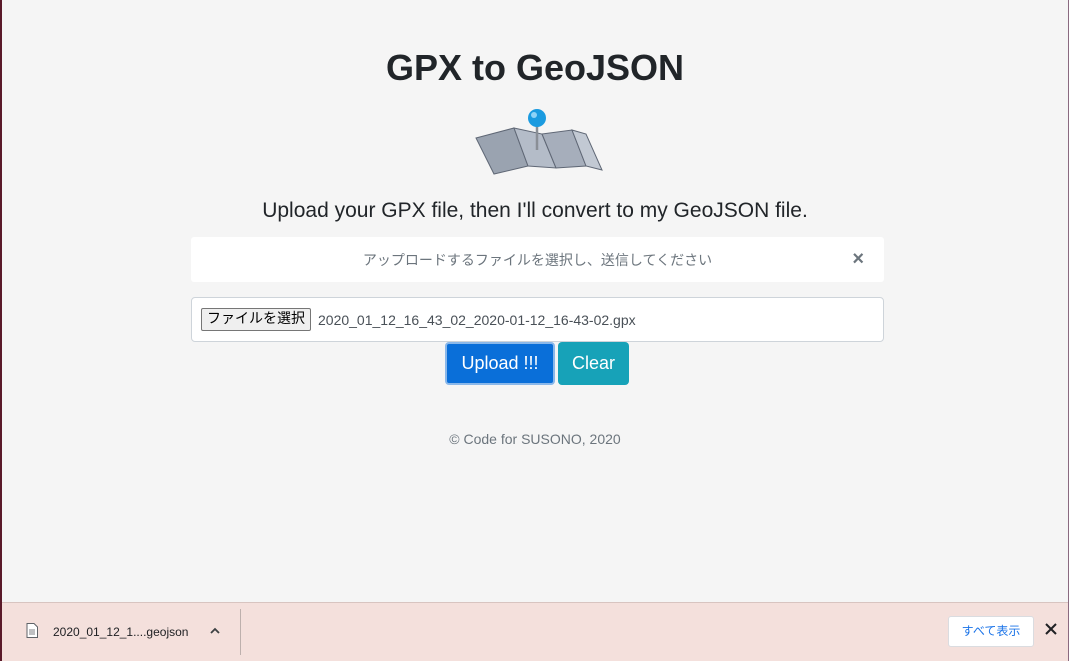  Describe the element at coordinates (539, 142) in the screenshot. I see `map-pin-icon` at that location.